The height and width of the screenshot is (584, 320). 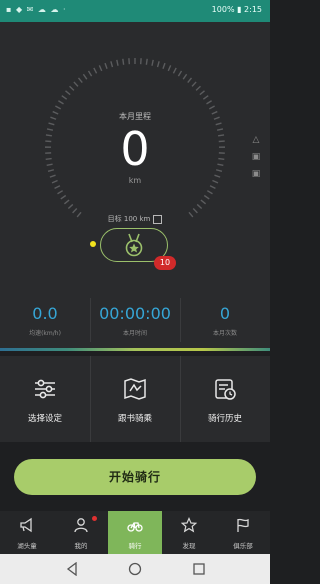 I want to click on tab-news: 湖头童, so click(x=27, y=532).